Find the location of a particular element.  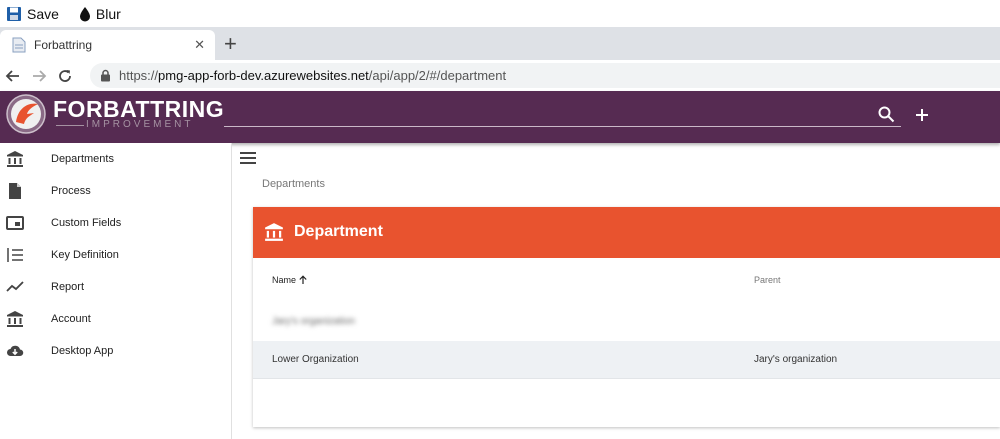

sidebar-item-custom-fields: Custom Fields is located at coordinates (115, 223).